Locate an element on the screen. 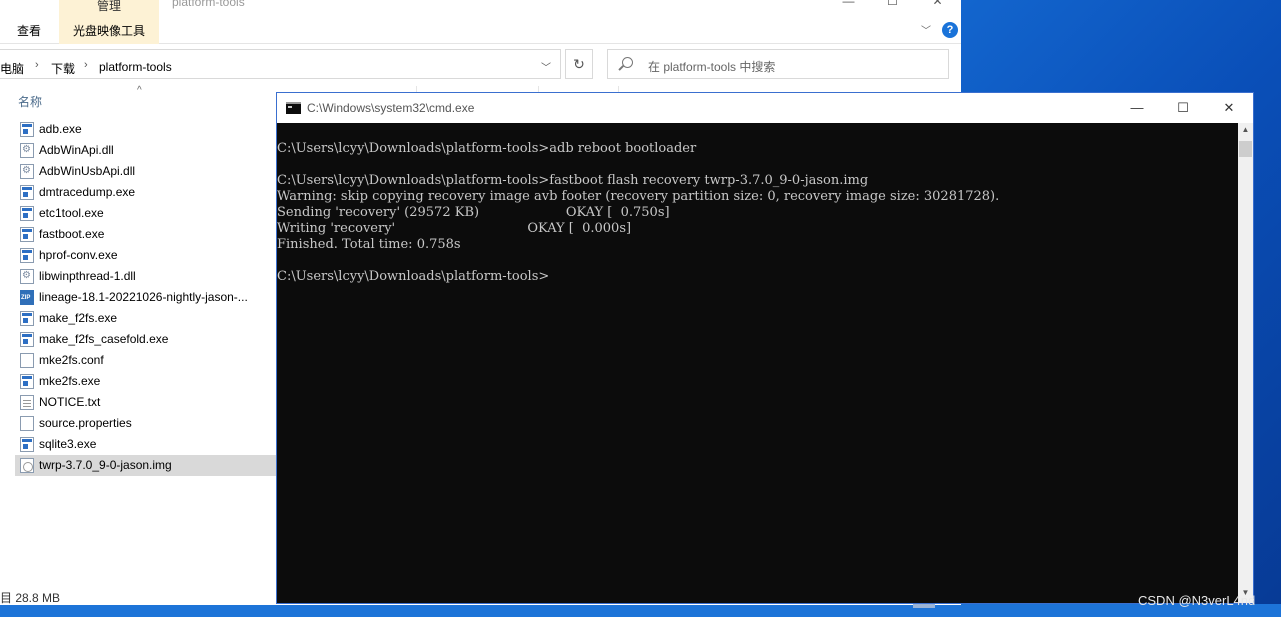 The image size is (1281, 617). search-placeholder: 在 platform-tools 中搜索 is located at coordinates (712, 67).